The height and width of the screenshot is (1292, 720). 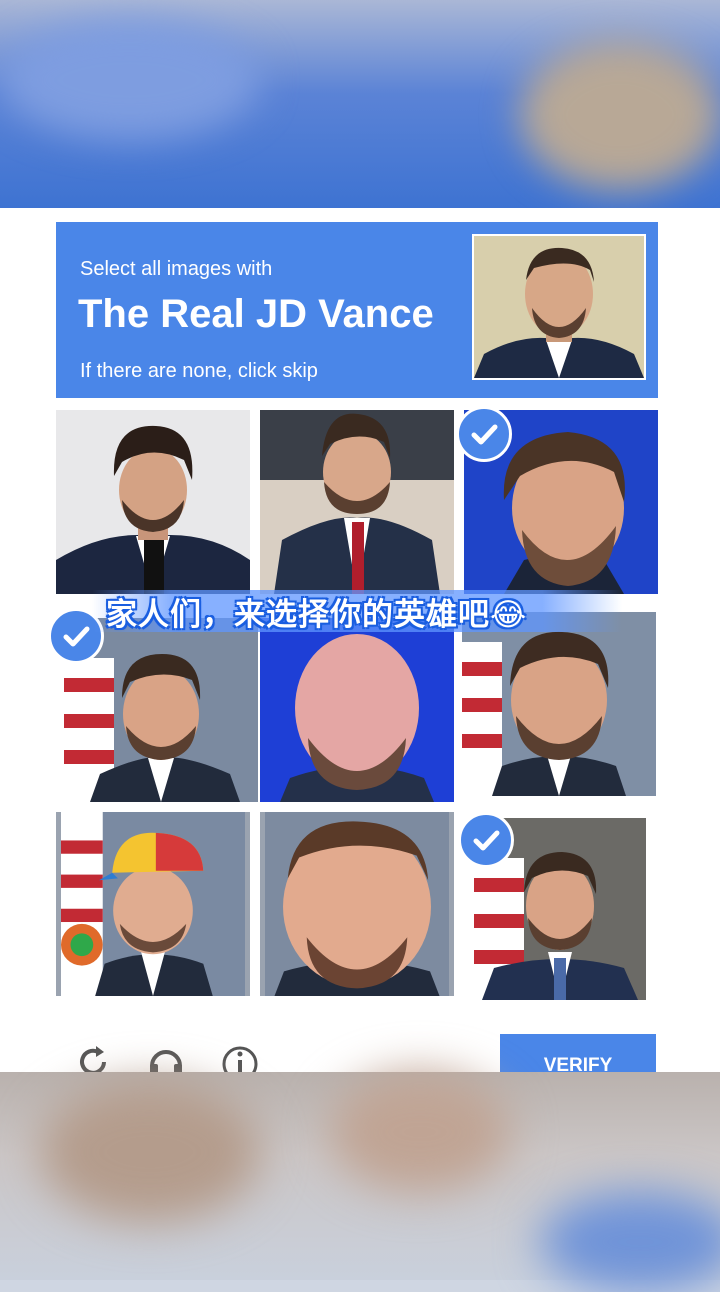 What do you see at coordinates (199, 371) in the screenshot?
I see `skip-hint: If there are none, click skip` at bounding box center [199, 371].